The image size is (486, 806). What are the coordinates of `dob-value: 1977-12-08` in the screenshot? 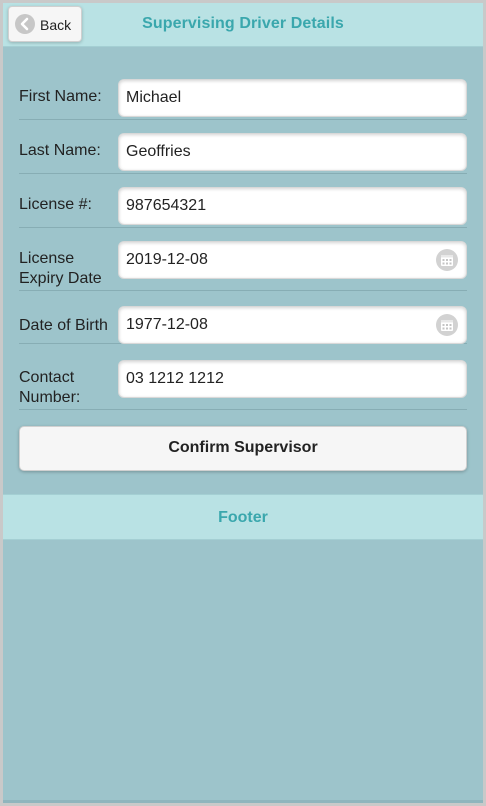 It's located at (167, 324).